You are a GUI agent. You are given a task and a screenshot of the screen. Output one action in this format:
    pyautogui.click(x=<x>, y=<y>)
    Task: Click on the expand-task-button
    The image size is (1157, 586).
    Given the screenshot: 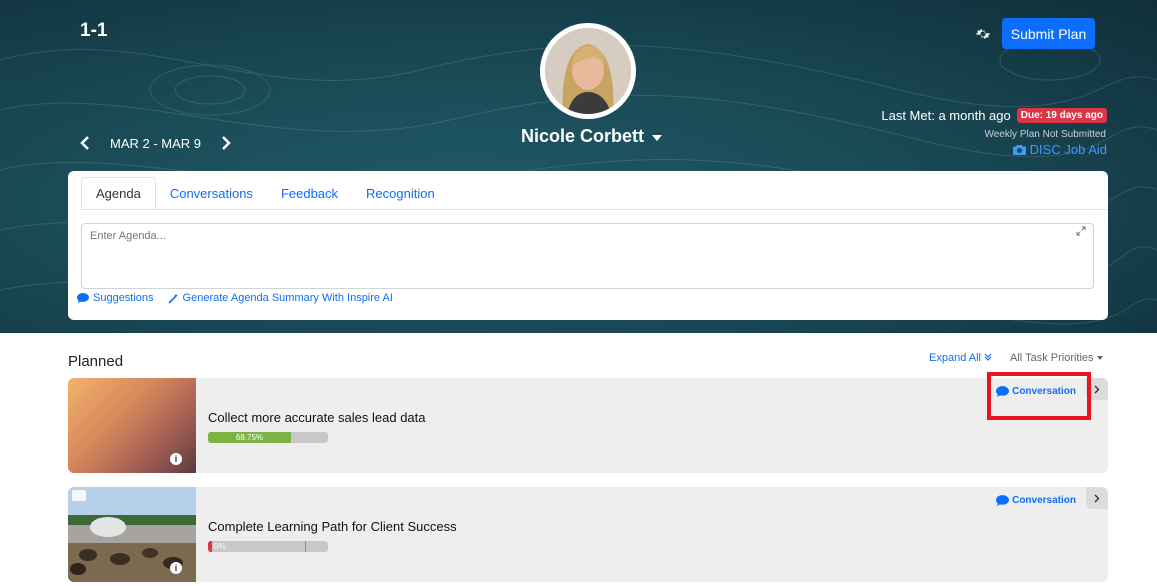 What is the action you would take?
    pyautogui.click(x=1097, y=498)
    